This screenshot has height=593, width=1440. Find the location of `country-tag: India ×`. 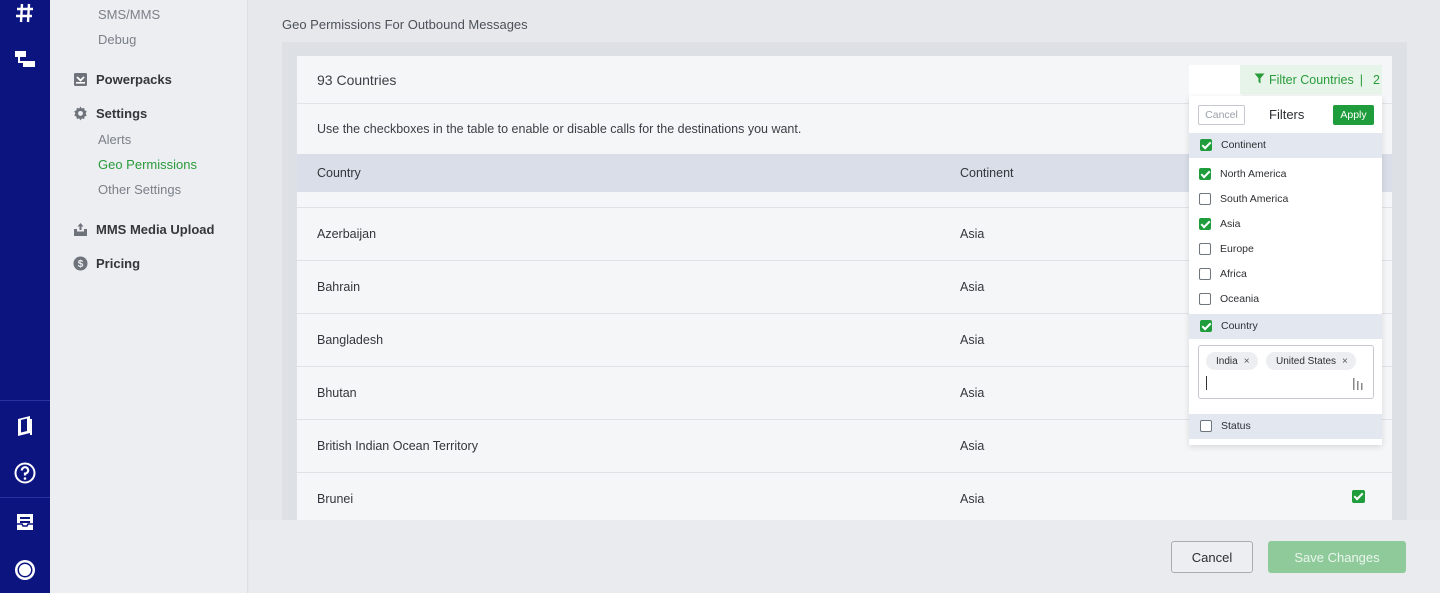

country-tag: India × is located at coordinates (1232, 361).